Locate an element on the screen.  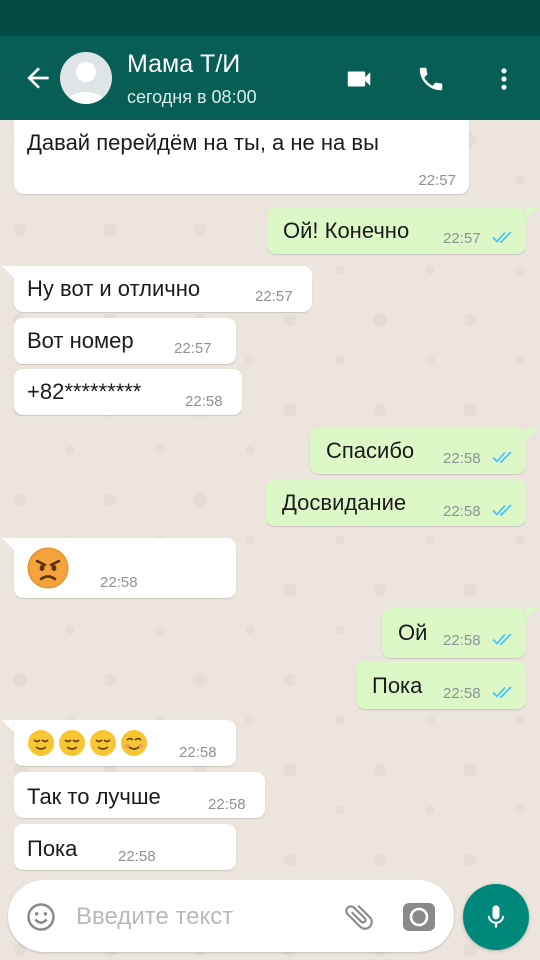
contact-name: Мама Т/И is located at coordinates (183, 64).